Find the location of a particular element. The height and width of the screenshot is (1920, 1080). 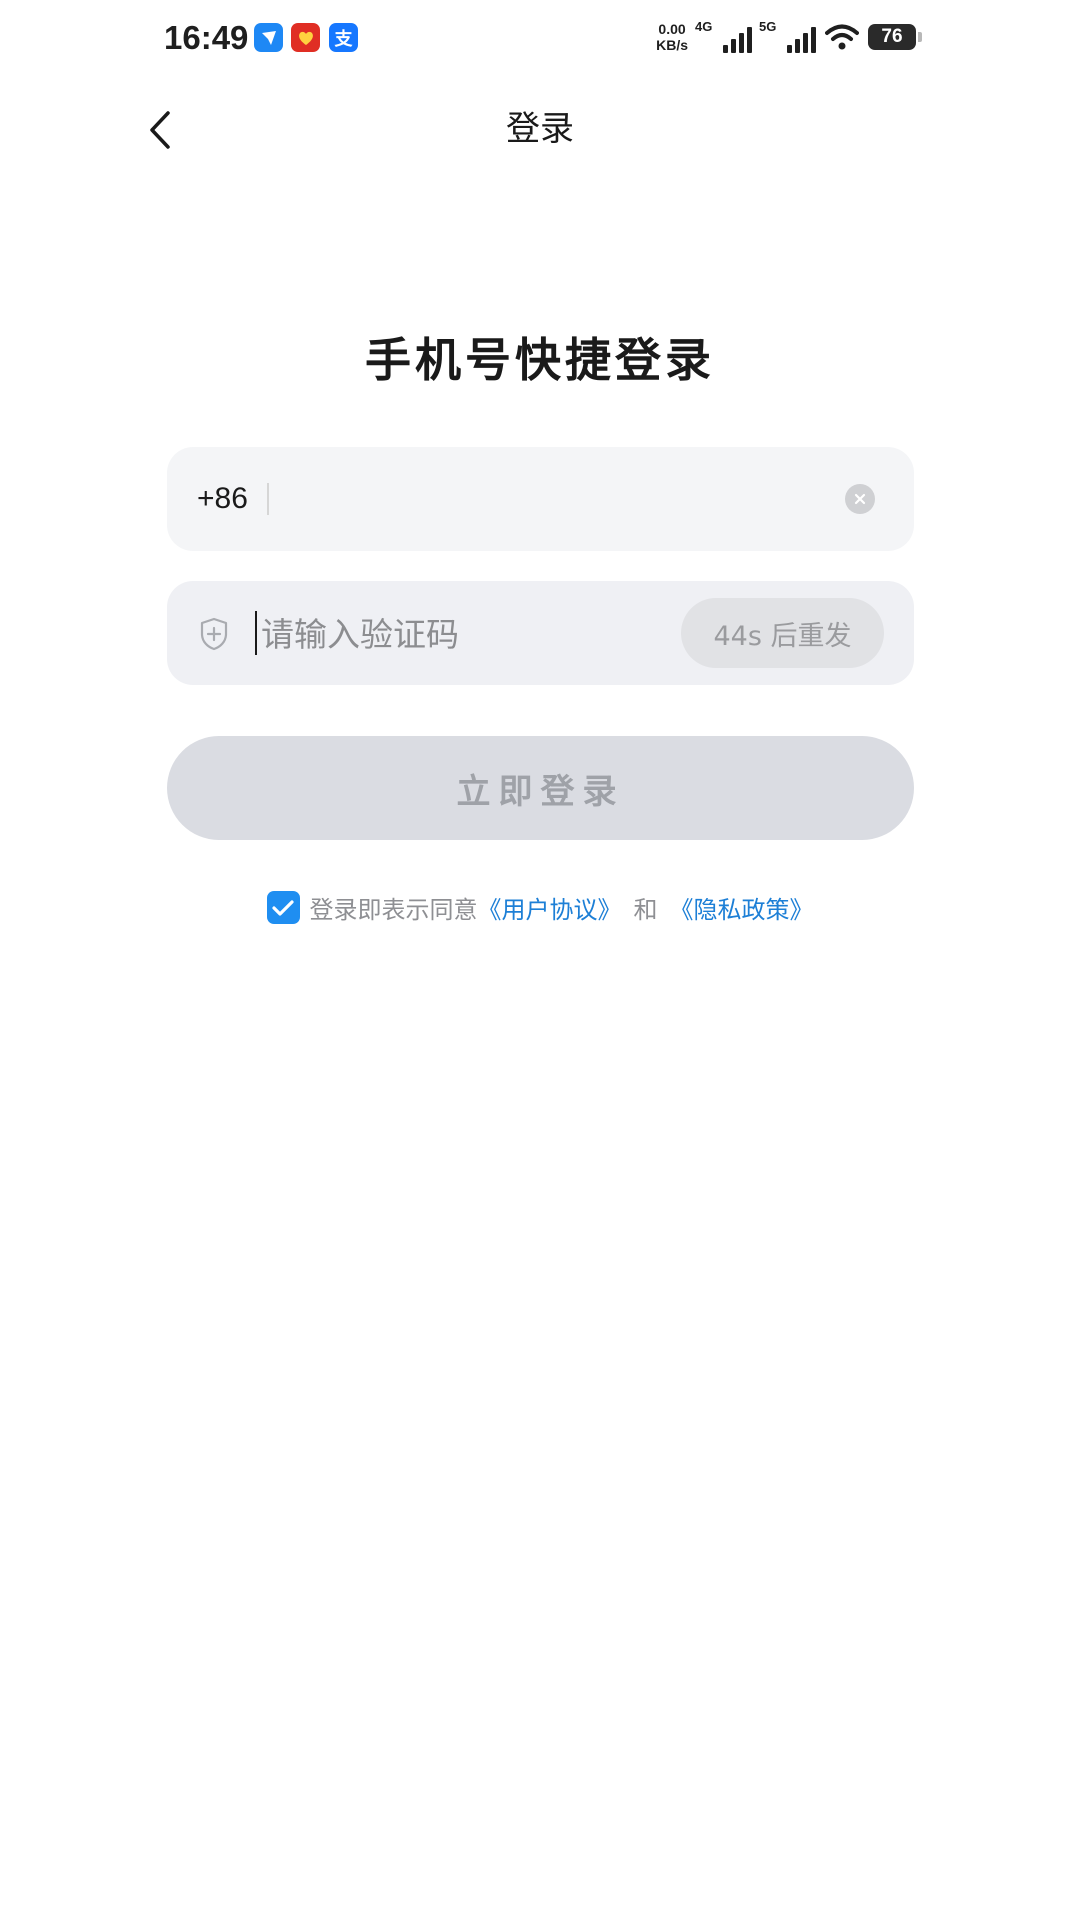

status-time: 16:49 is located at coordinates (206, 37).